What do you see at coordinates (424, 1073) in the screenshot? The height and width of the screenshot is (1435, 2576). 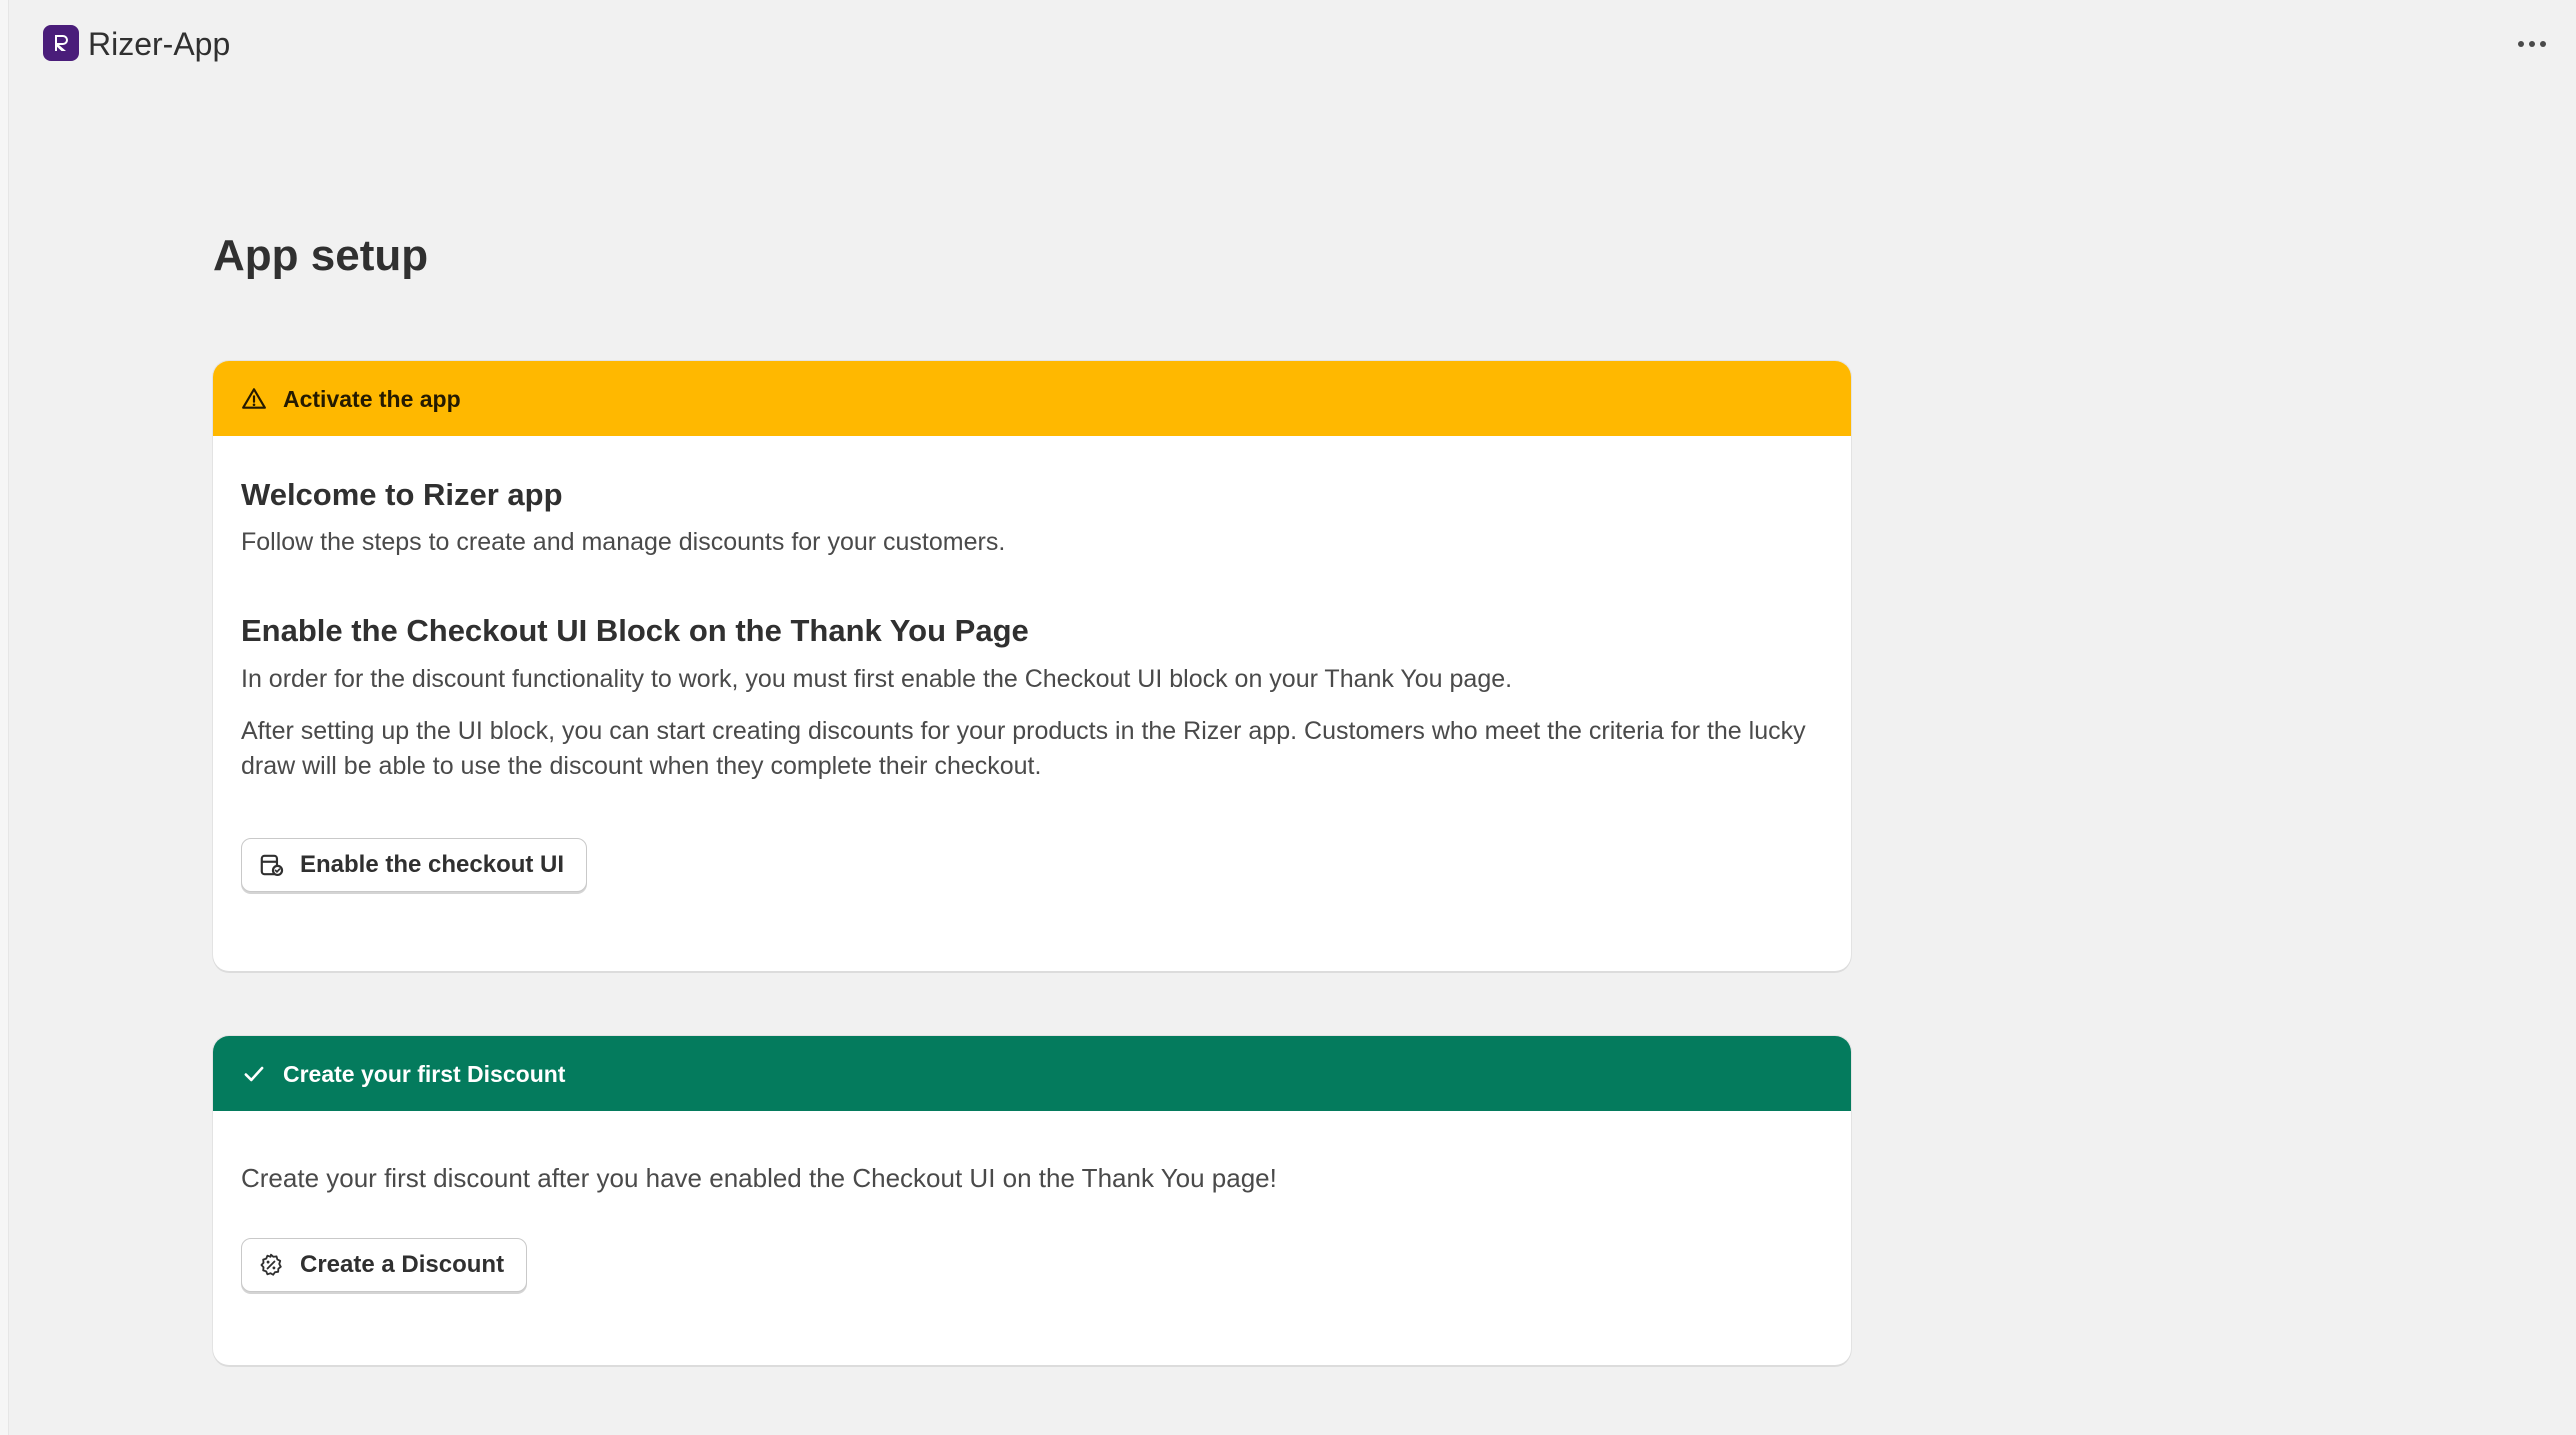 I see `create-discount-banner-label: Create your first Discount` at bounding box center [424, 1073].